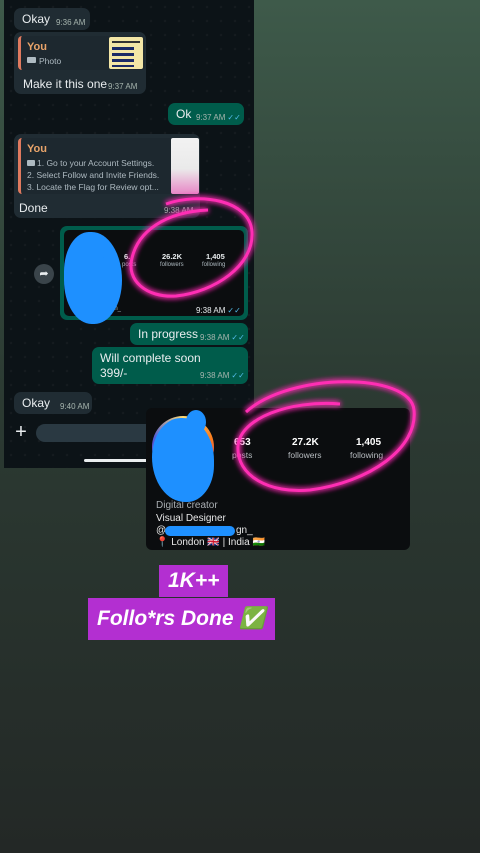 The width and height of the screenshot is (480, 853). Describe the element at coordinates (326, 436) in the screenshot. I see `highlight-circle` at that location.